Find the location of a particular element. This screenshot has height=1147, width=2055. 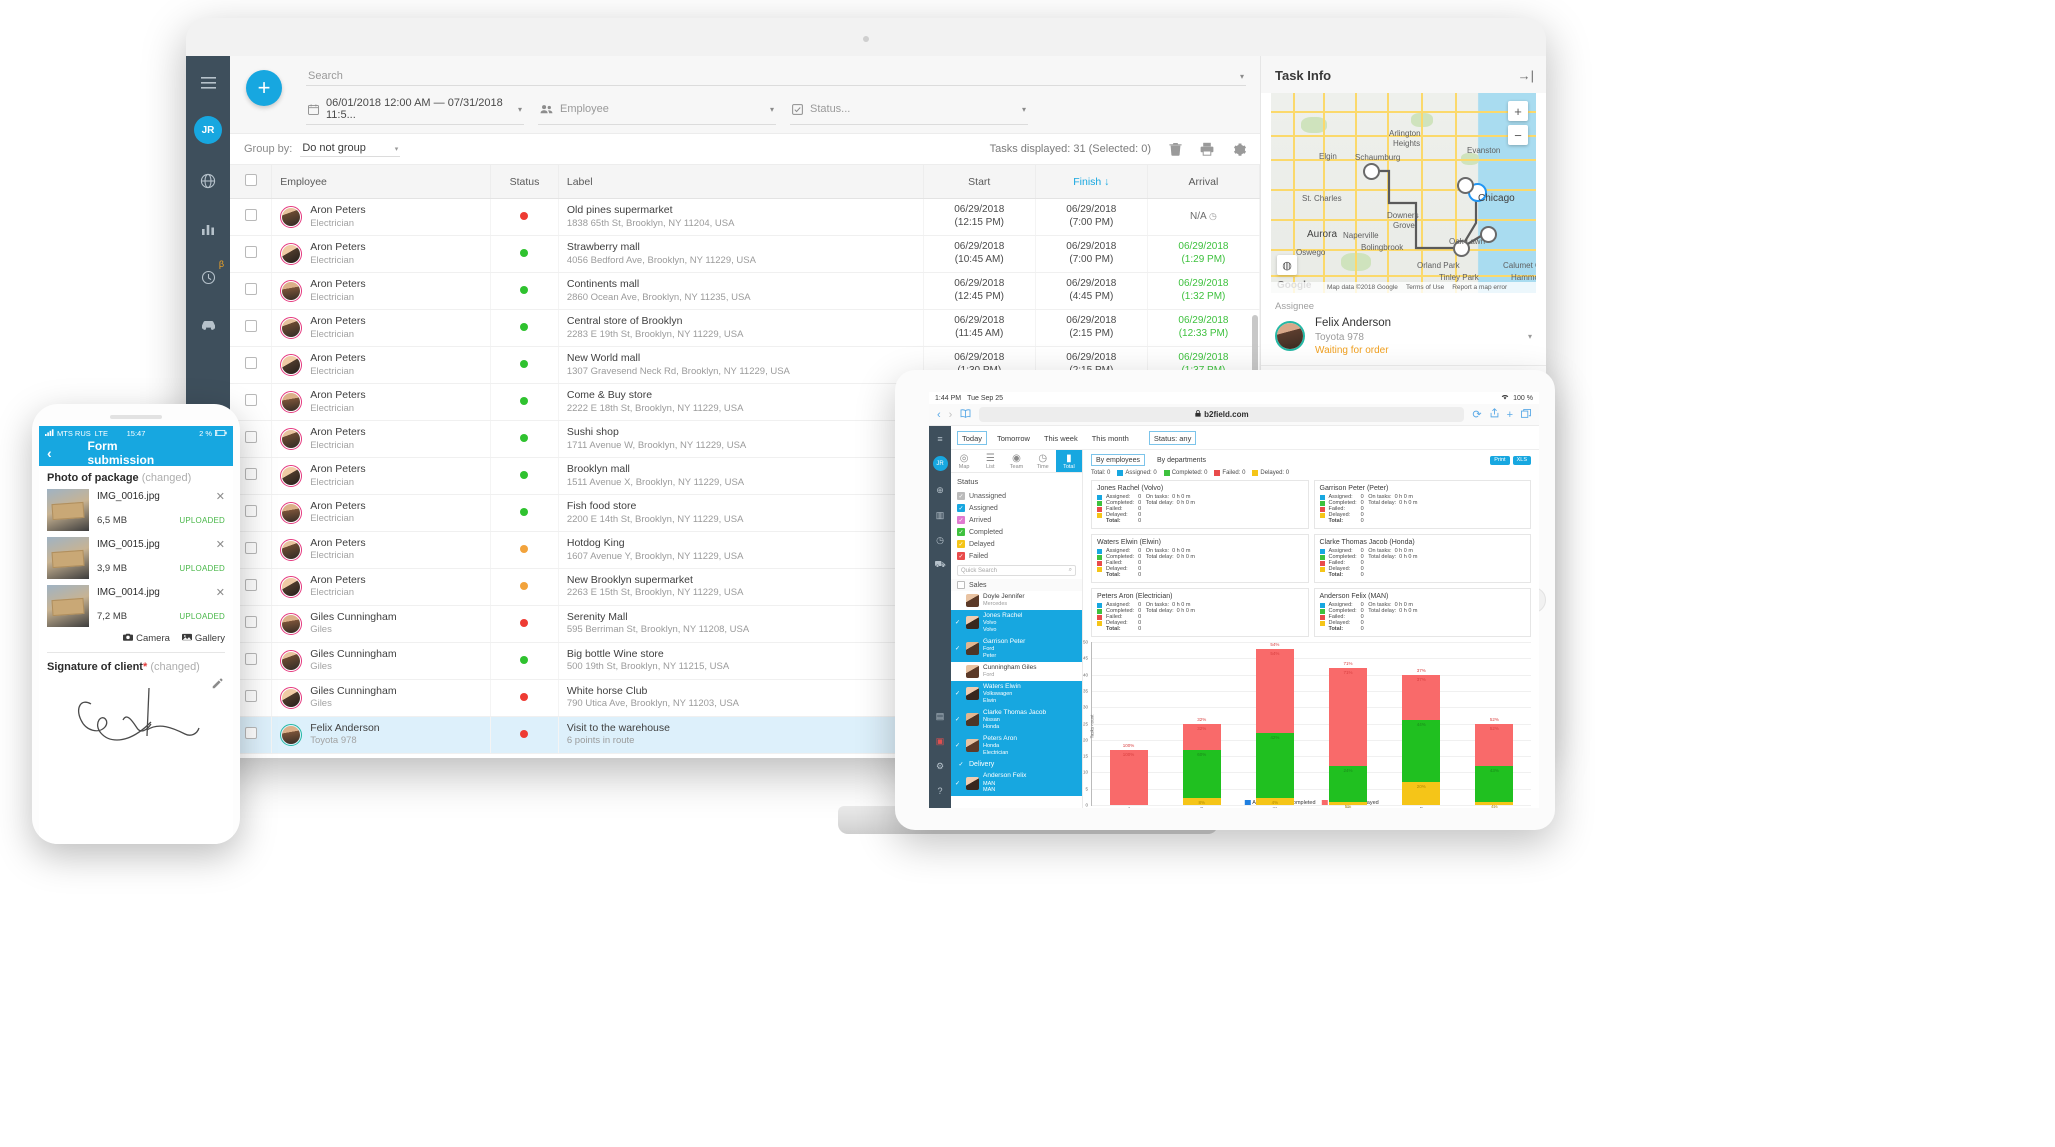

printer-icon is located at coordinates (1207, 149).